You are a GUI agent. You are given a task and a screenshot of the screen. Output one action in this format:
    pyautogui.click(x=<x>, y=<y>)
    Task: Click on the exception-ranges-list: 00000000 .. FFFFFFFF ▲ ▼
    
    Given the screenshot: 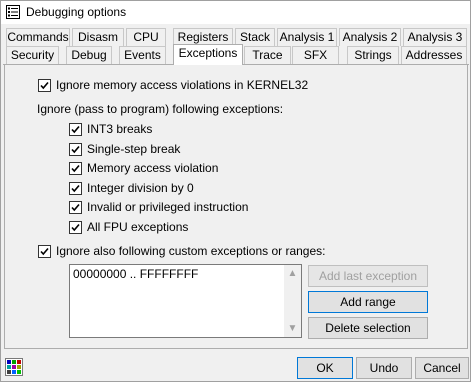 What is the action you would take?
    pyautogui.click(x=185, y=301)
    